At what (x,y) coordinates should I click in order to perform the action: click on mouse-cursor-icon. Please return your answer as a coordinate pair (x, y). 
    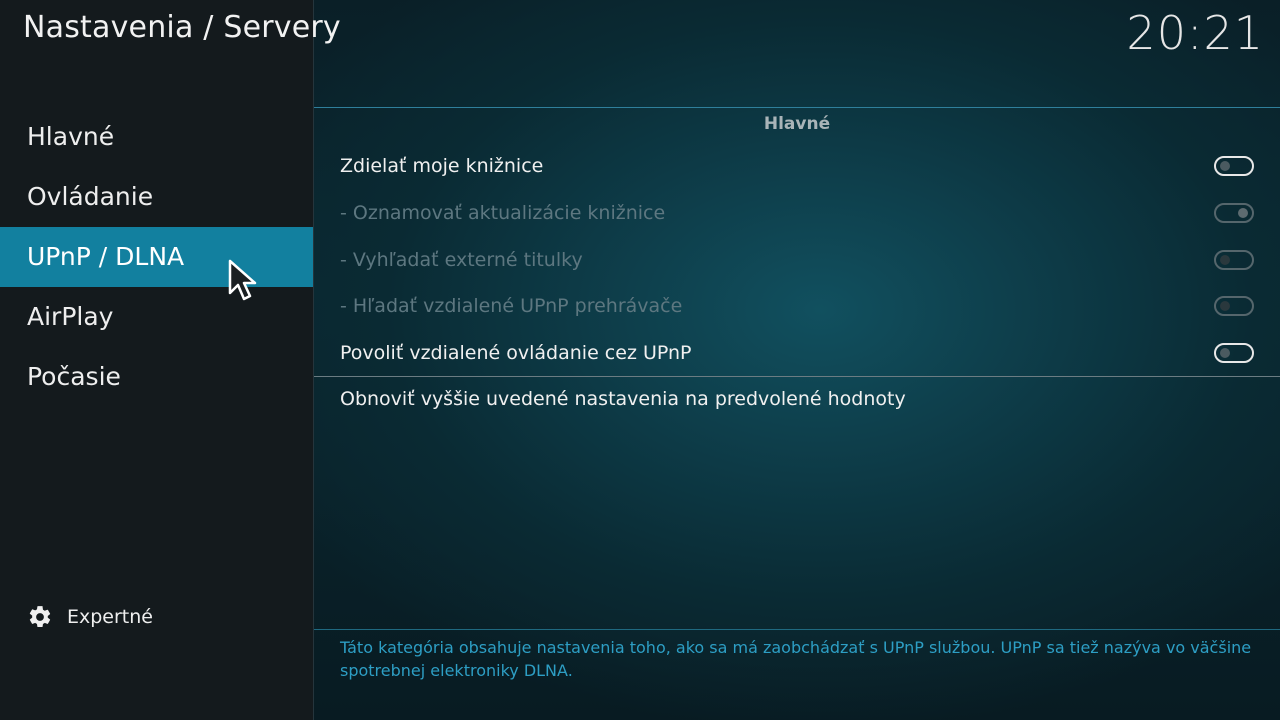
    Looking at the image, I should click on (242, 280).